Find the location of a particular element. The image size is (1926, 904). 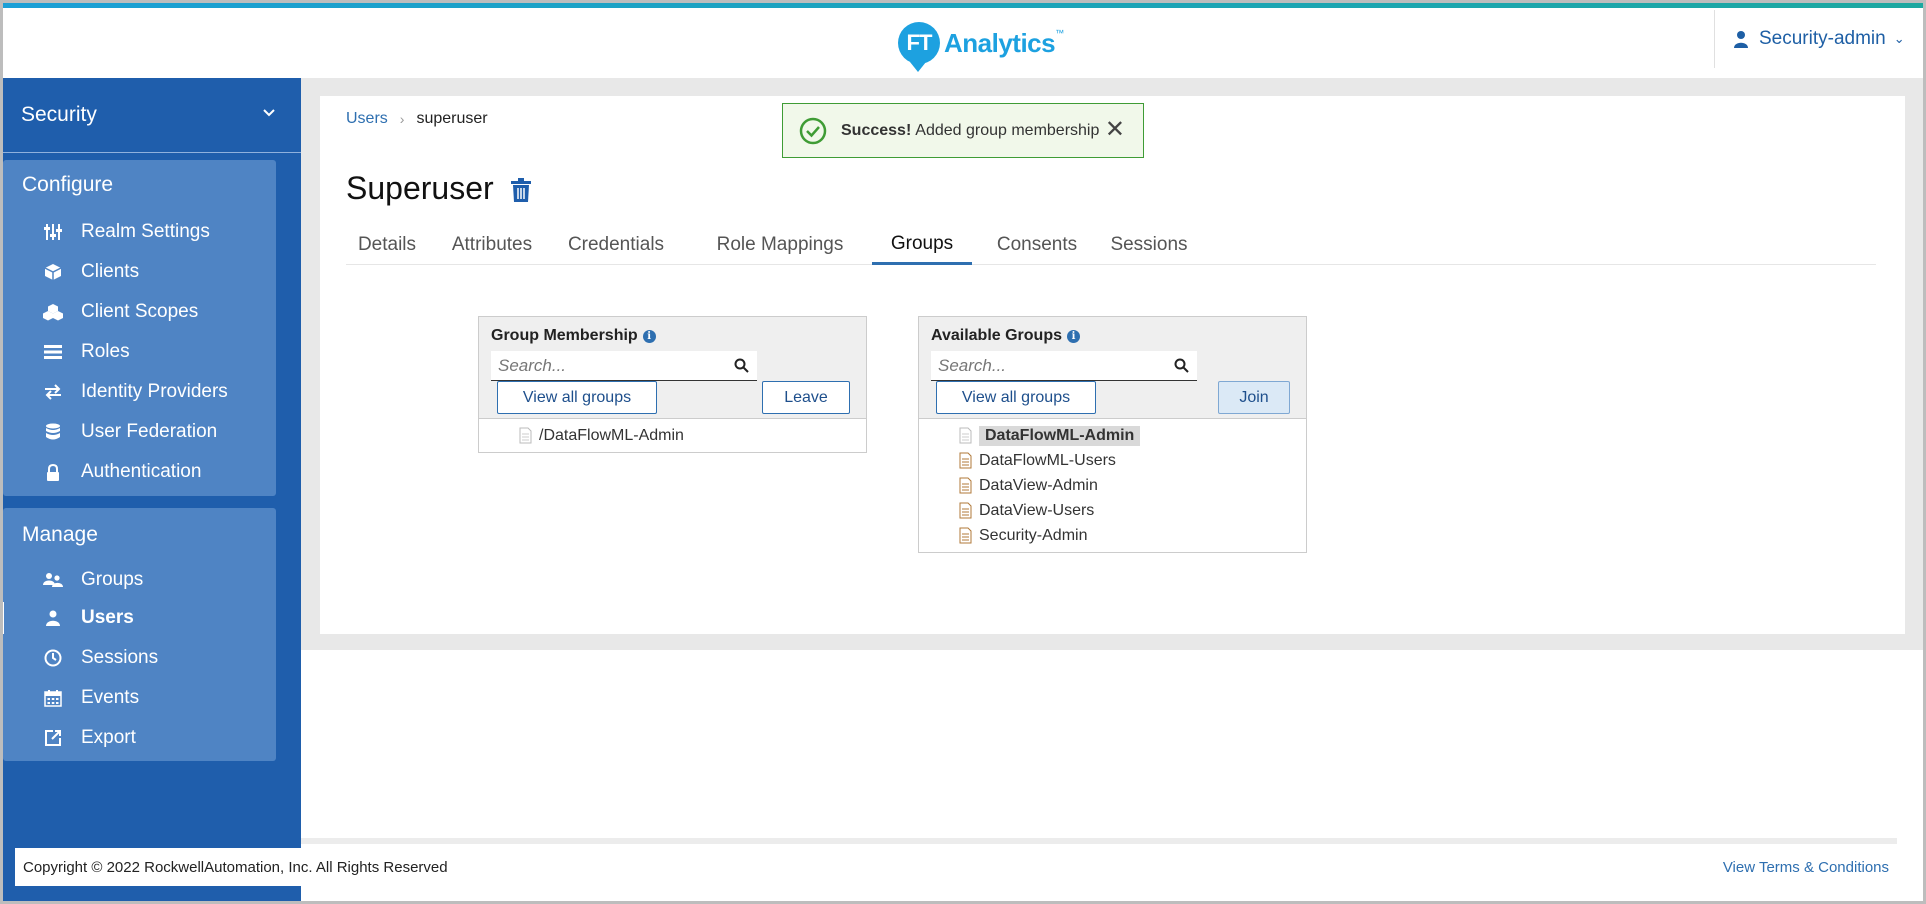

tab-role-mappings: Role Mappings is located at coordinates (780, 245).